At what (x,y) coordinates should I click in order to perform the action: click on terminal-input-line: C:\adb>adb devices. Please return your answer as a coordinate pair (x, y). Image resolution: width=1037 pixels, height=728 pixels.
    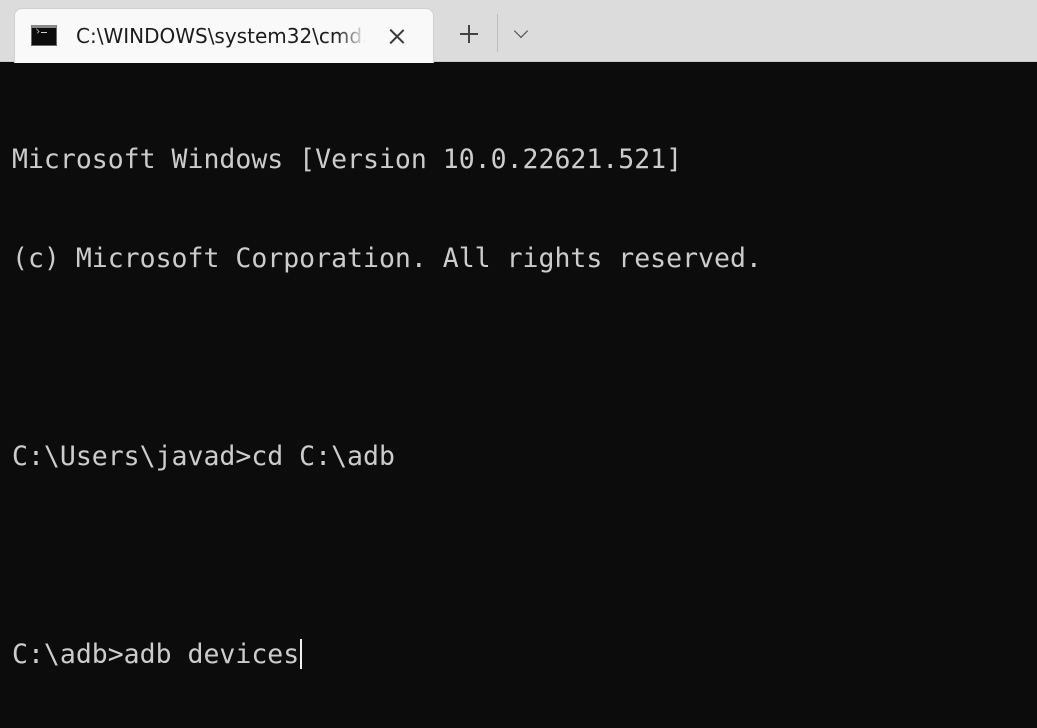
    Looking at the image, I should click on (524, 654).